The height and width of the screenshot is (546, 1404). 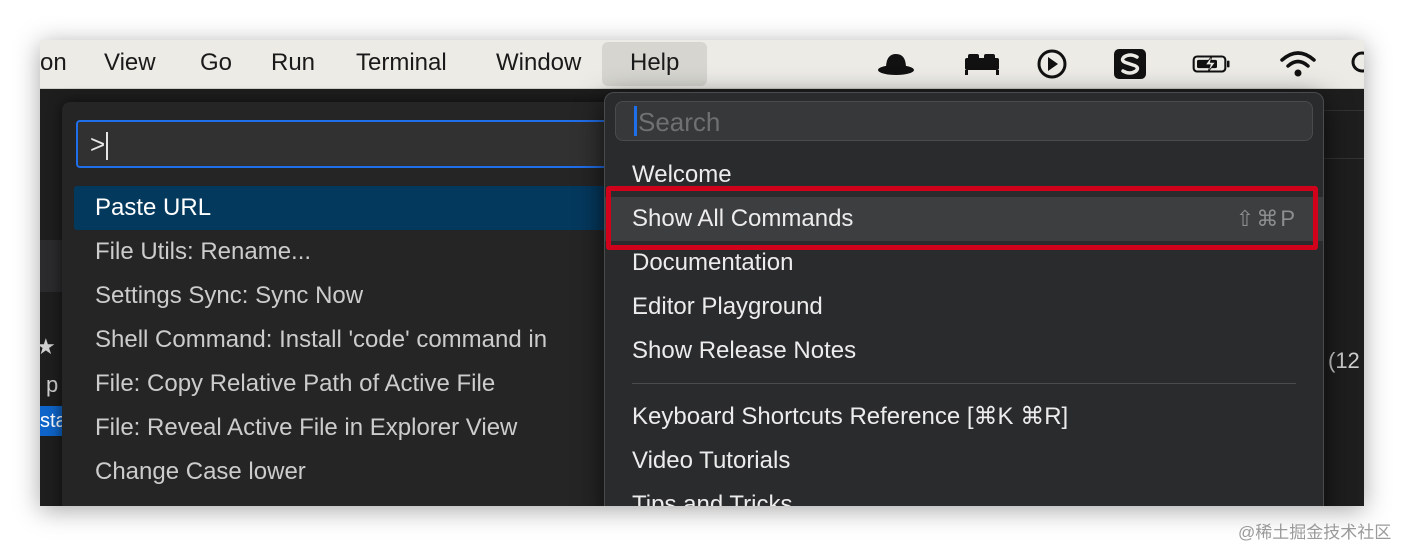 I want to click on play-circle-icon, so click(x=1052, y=64).